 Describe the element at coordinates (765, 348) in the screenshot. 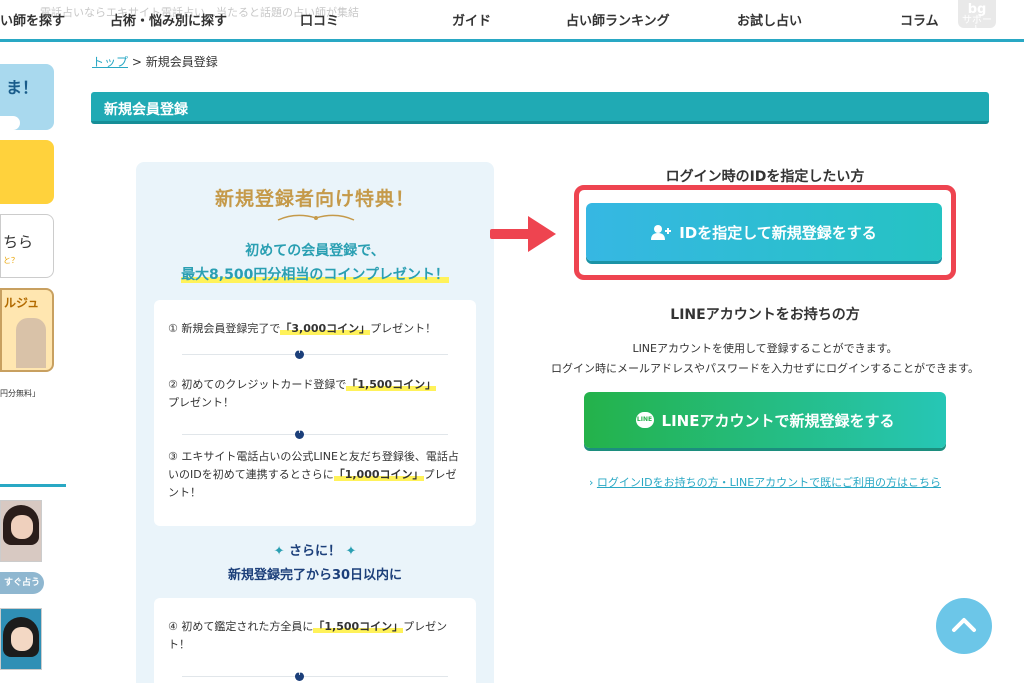

I see `line-description-1: LINEアカウントを使用して登録することができます。` at that location.